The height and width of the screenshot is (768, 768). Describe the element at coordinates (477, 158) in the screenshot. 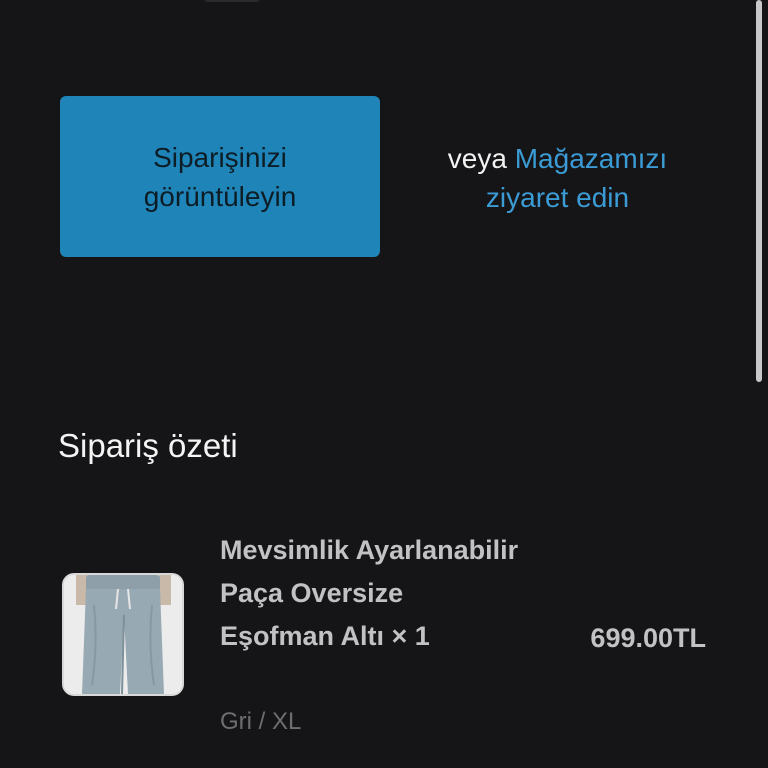

I see `or-text: veya` at that location.